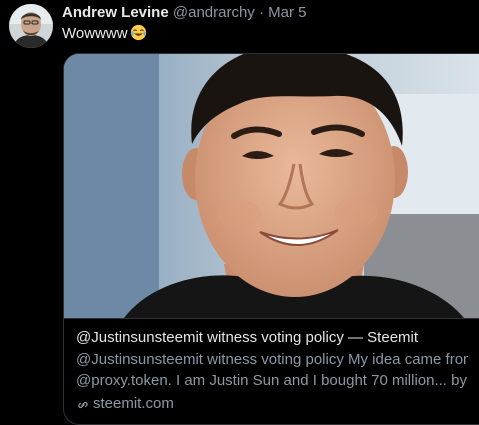  I want to click on card-domain: steemit.com, so click(272, 403).